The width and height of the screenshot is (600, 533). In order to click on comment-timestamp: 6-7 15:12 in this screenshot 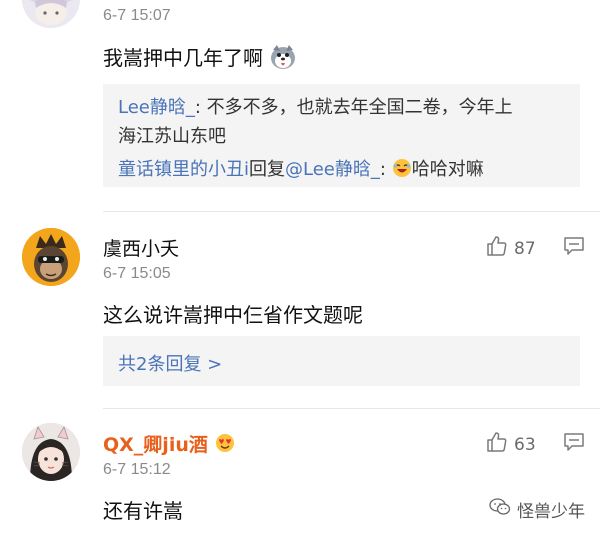, I will do `click(137, 469)`.